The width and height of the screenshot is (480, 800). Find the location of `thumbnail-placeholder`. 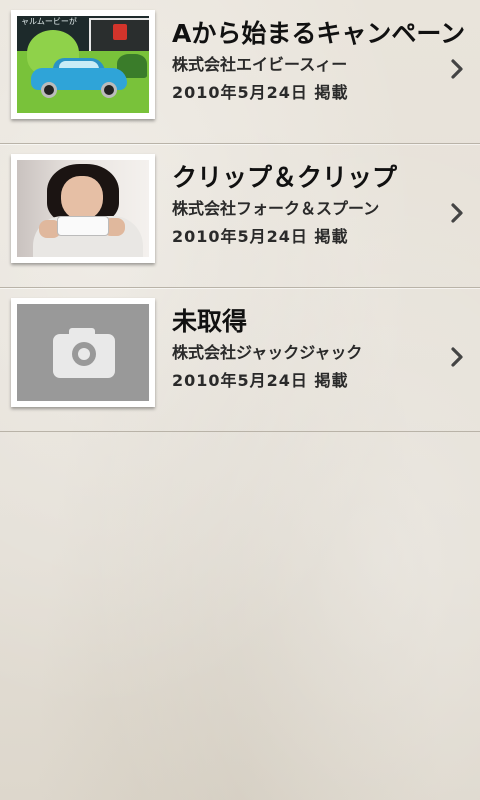

thumbnail-placeholder is located at coordinates (83, 352).